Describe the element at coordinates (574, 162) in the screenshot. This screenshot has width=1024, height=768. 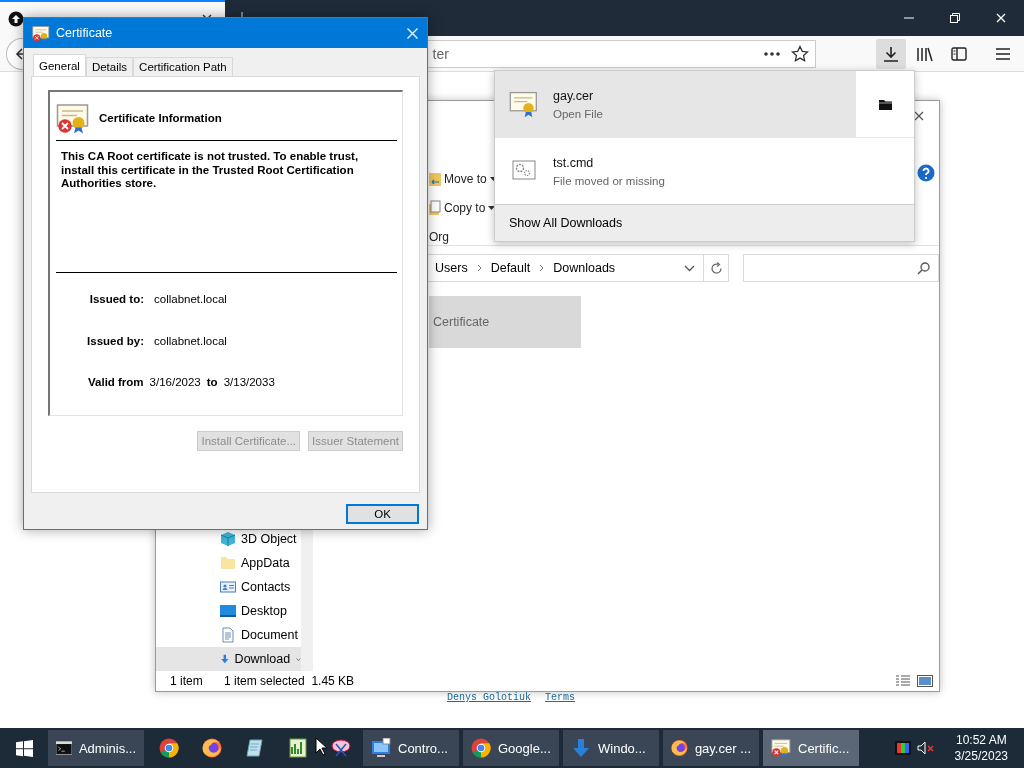
I see `file-name: tst.cmd` at that location.